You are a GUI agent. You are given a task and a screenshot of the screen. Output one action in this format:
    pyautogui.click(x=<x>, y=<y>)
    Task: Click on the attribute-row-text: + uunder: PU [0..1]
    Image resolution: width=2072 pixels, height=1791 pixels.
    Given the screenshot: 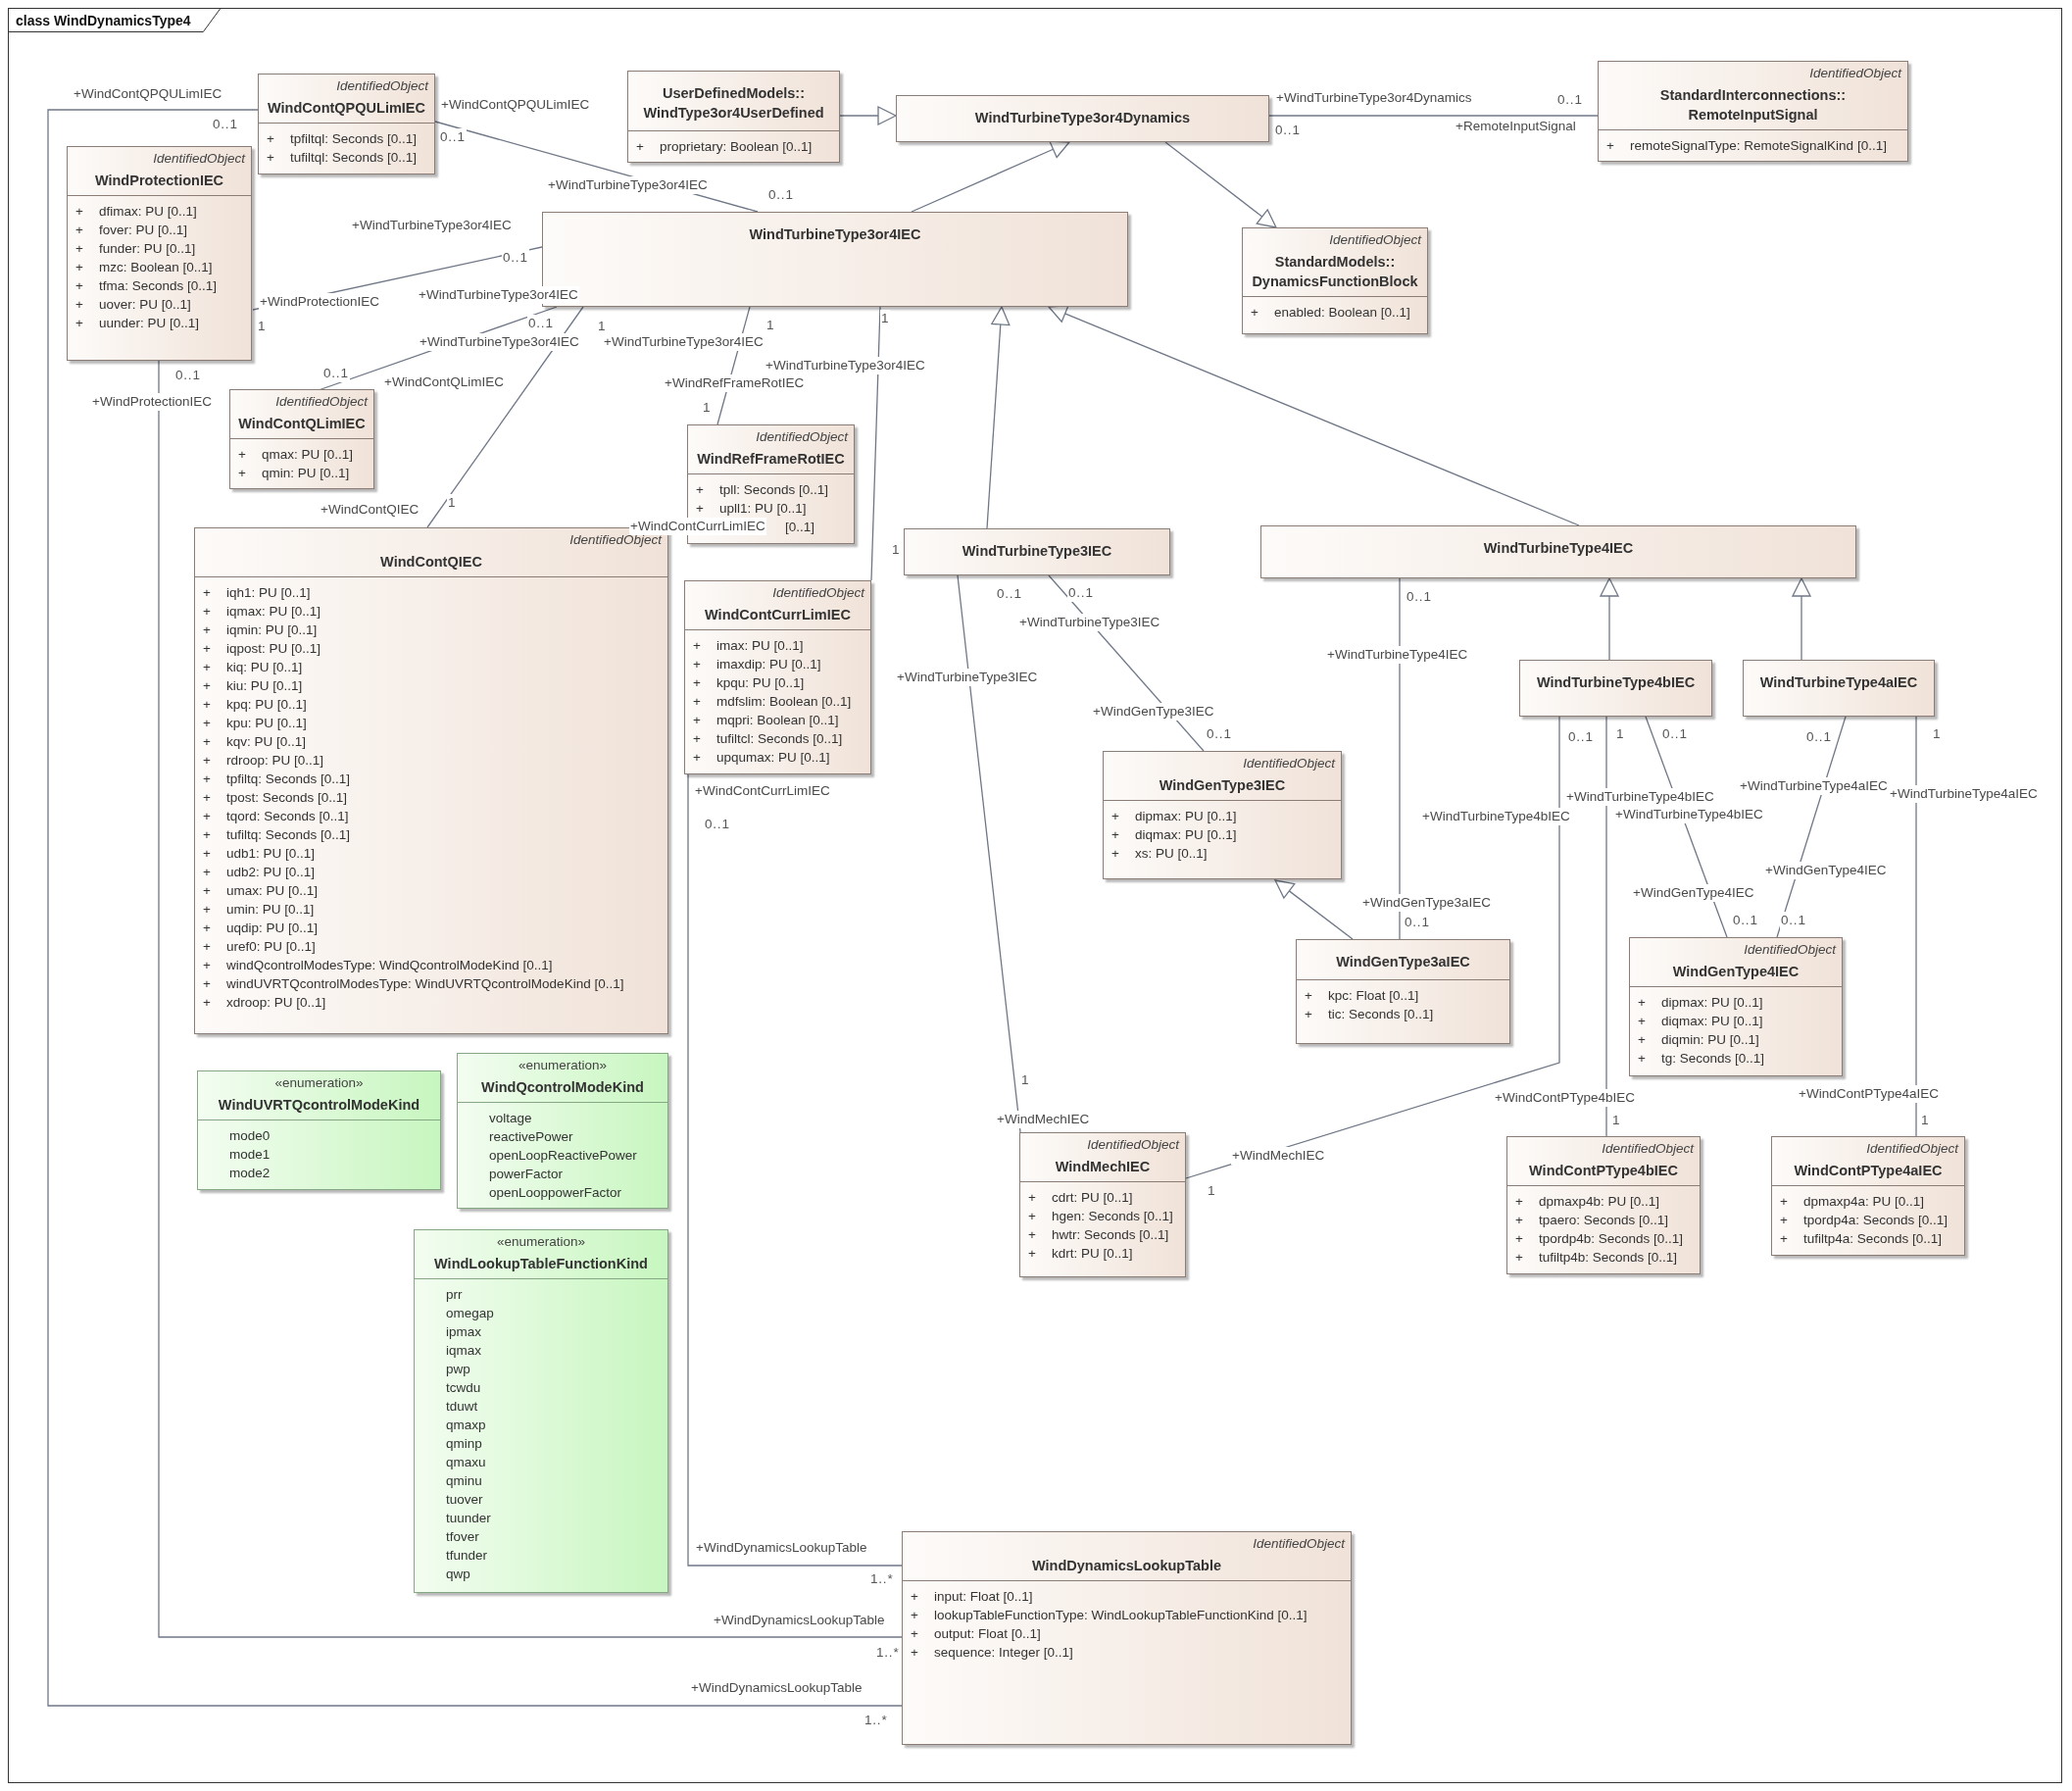 What is the action you would take?
    pyautogui.click(x=137, y=324)
    